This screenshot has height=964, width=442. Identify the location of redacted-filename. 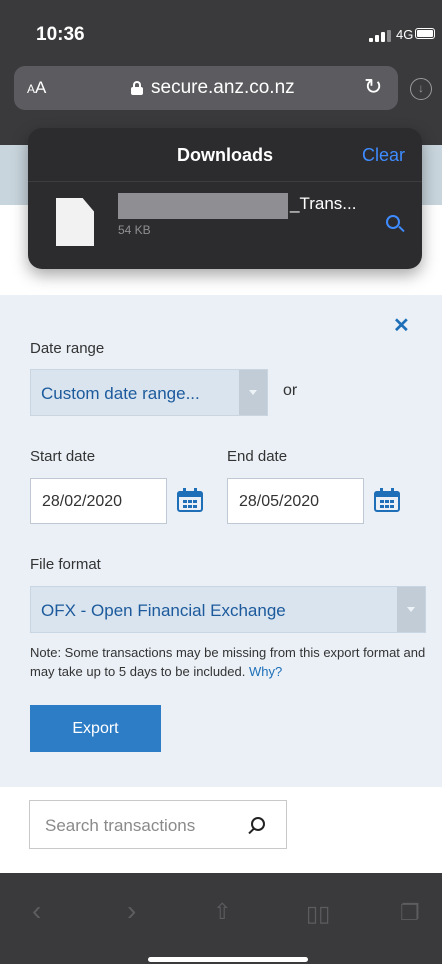
(203, 206).